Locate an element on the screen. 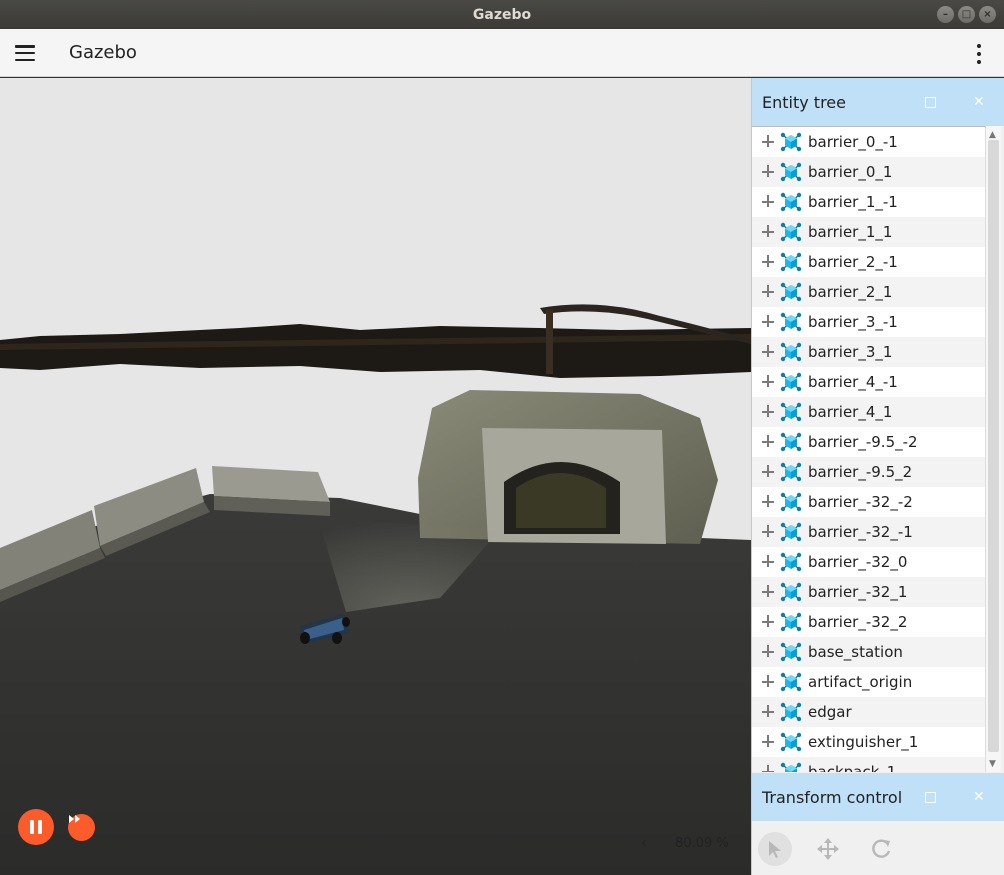 This screenshot has width=1004, height=875. tree-item: barrier_-32_-1 is located at coordinates (868, 532).